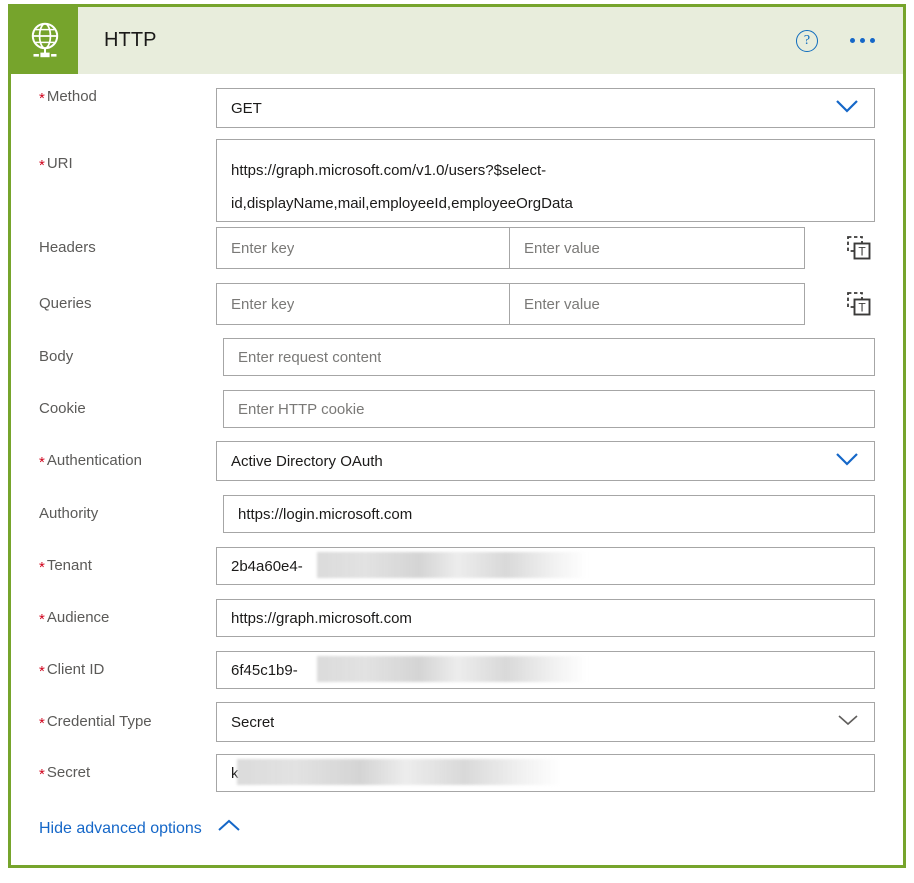 The height and width of the screenshot is (883, 914). I want to click on field-row-audience: * Audience https://graph.microsoft.com, so click(457, 618).